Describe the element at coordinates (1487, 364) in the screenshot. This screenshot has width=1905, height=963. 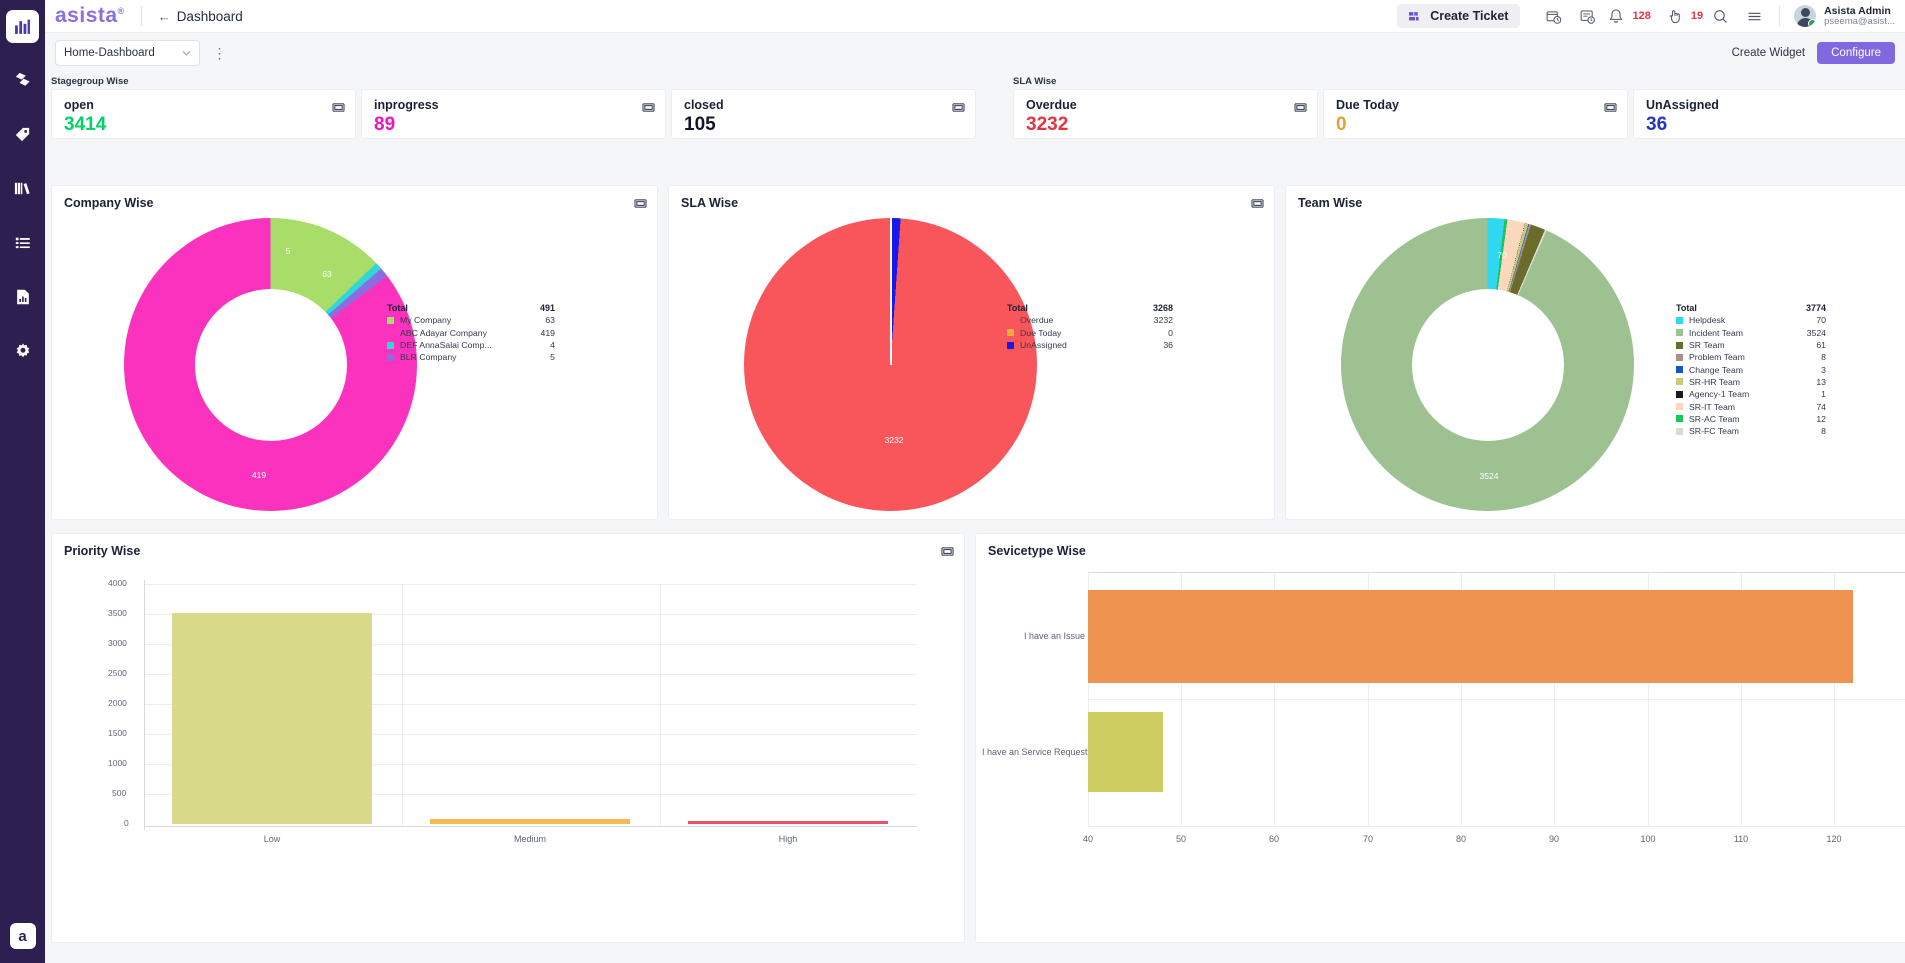
I see `team-donut-chart: 3524 70` at that location.